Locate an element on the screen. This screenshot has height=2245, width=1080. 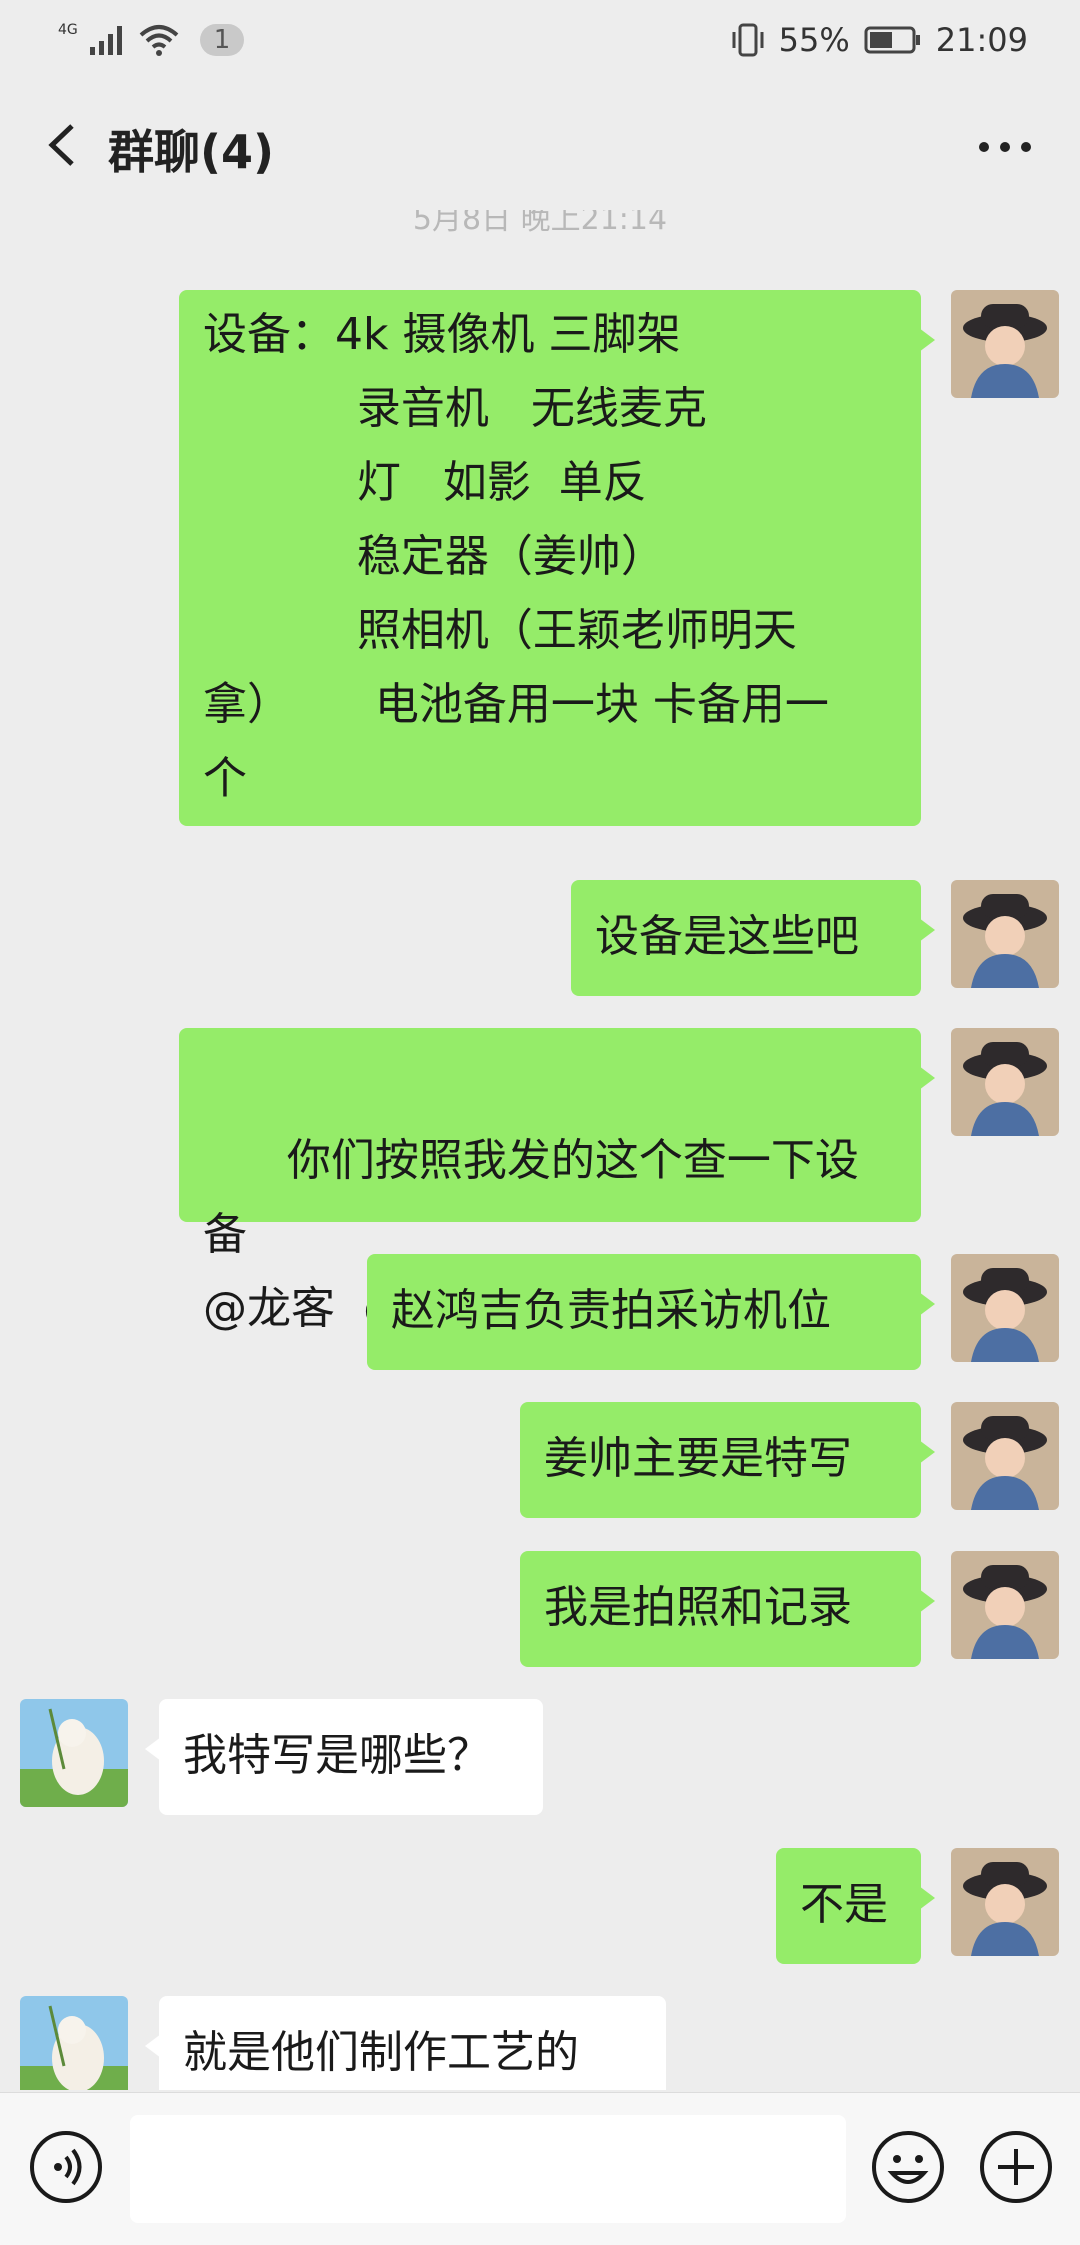
chevron-left-icon is located at coordinates (61, 145).